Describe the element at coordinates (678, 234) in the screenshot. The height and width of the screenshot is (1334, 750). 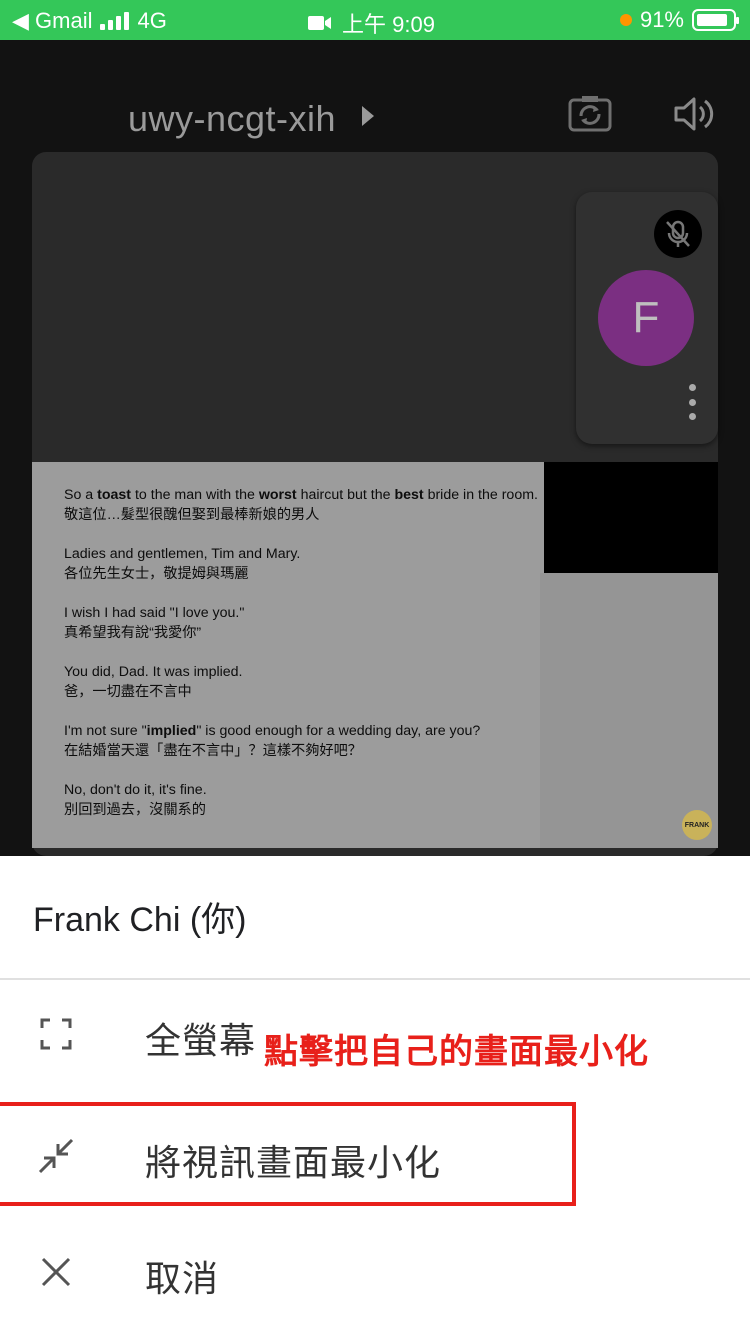
I see `mic-off-icon` at that location.